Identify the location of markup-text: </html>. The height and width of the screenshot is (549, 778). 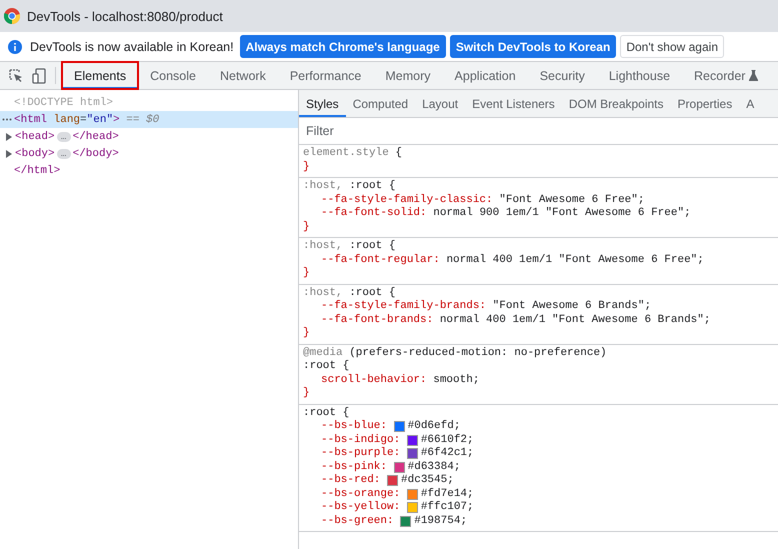
(37, 170).